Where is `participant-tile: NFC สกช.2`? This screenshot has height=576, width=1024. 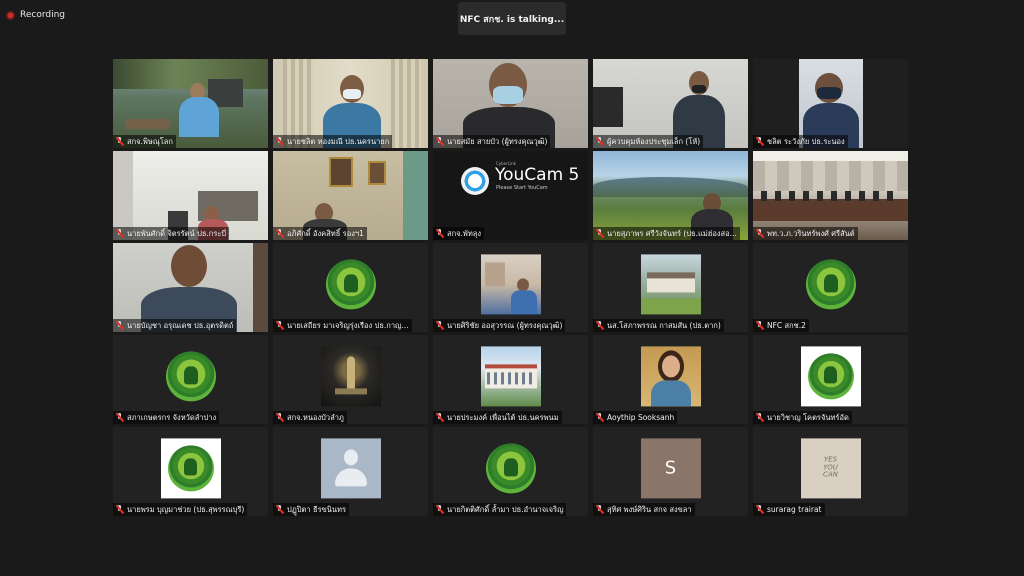 participant-tile: NFC สกช.2 is located at coordinates (830, 287).